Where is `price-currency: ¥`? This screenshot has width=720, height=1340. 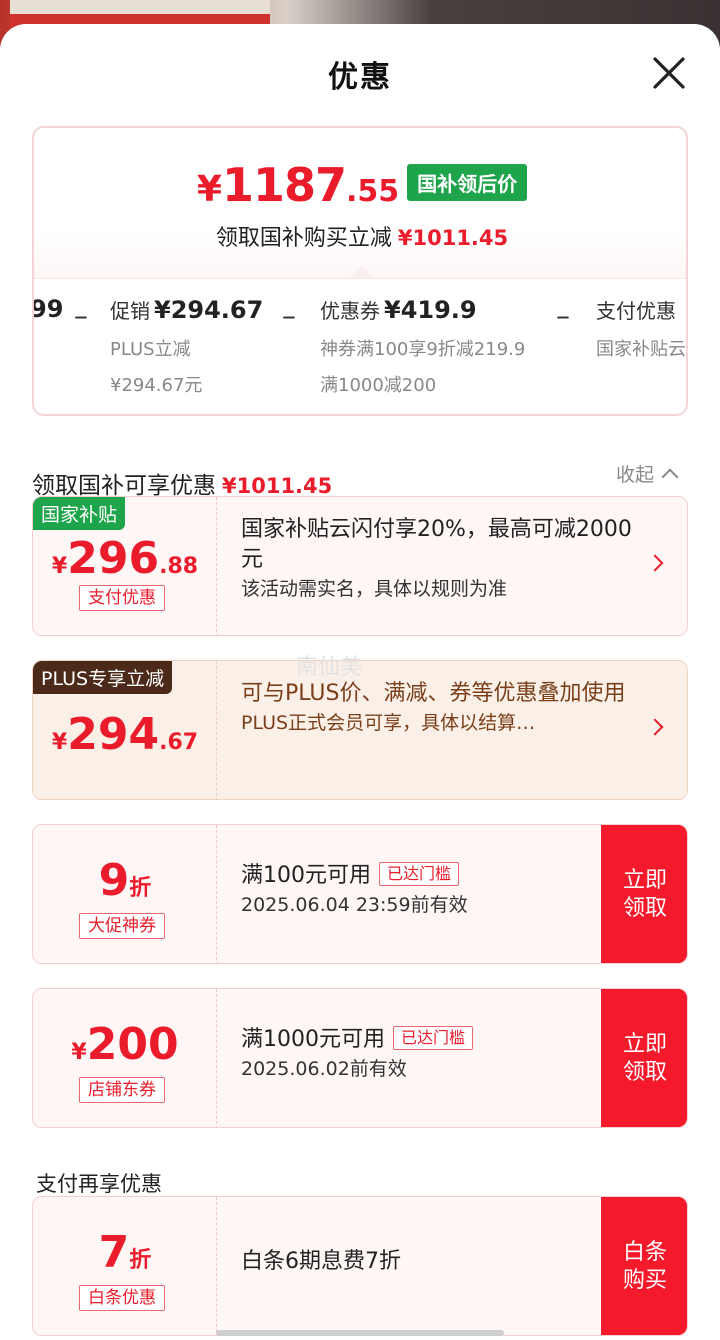 price-currency: ¥ is located at coordinates (209, 189).